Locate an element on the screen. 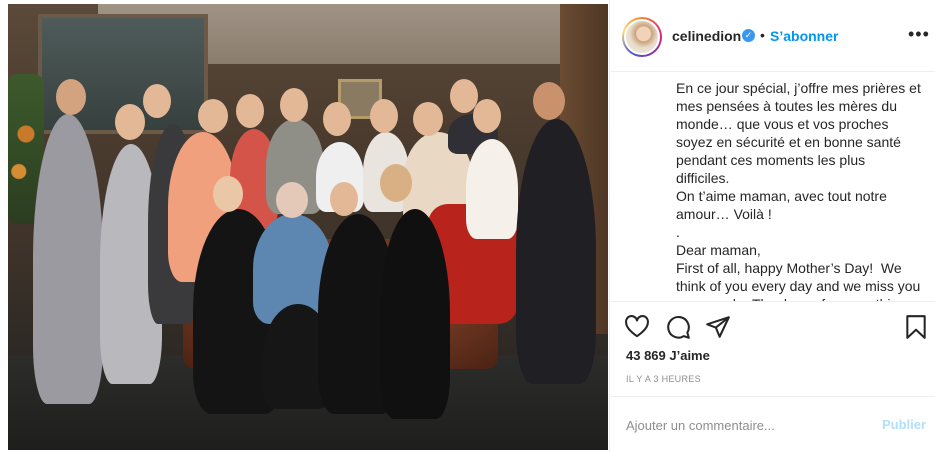  publish-button: Publier is located at coordinates (904, 424).